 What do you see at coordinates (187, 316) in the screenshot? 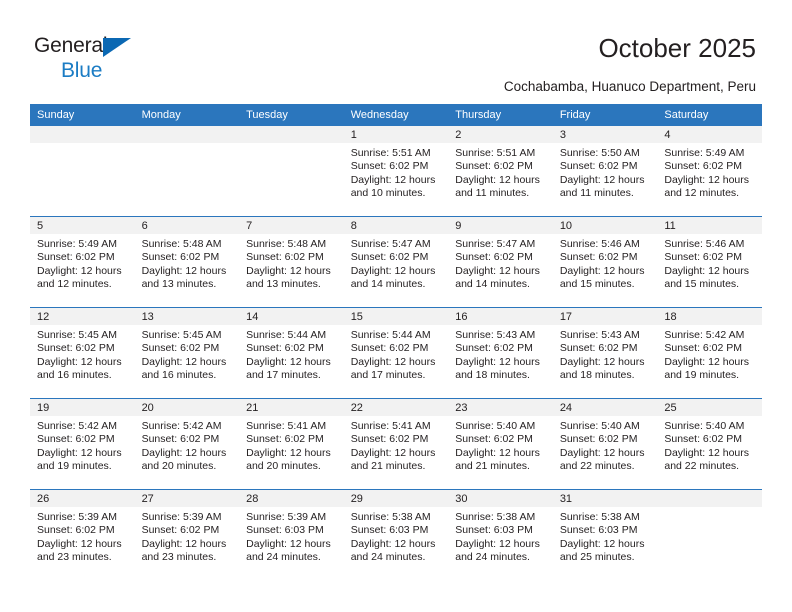
I see `day-number: 13` at bounding box center [187, 316].